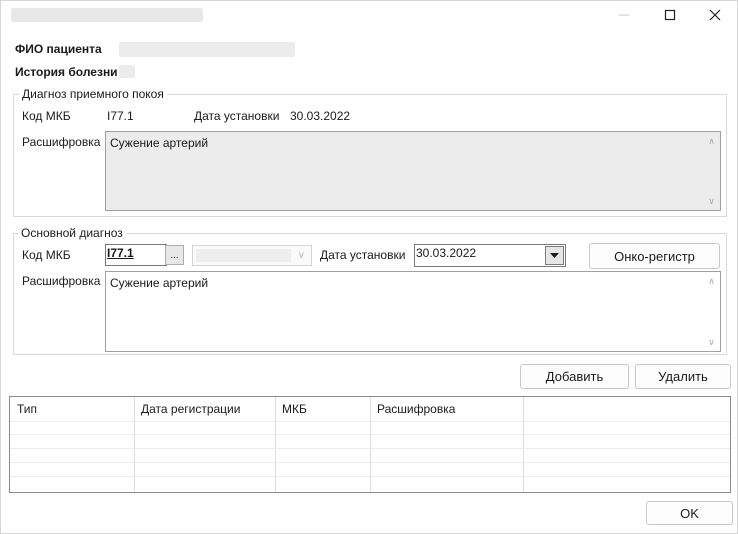 This screenshot has height=534, width=738. Describe the element at coordinates (93, 94) in the screenshot. I see `reception-diagnosis-legend: Диагноз приемного покоя` at that location.